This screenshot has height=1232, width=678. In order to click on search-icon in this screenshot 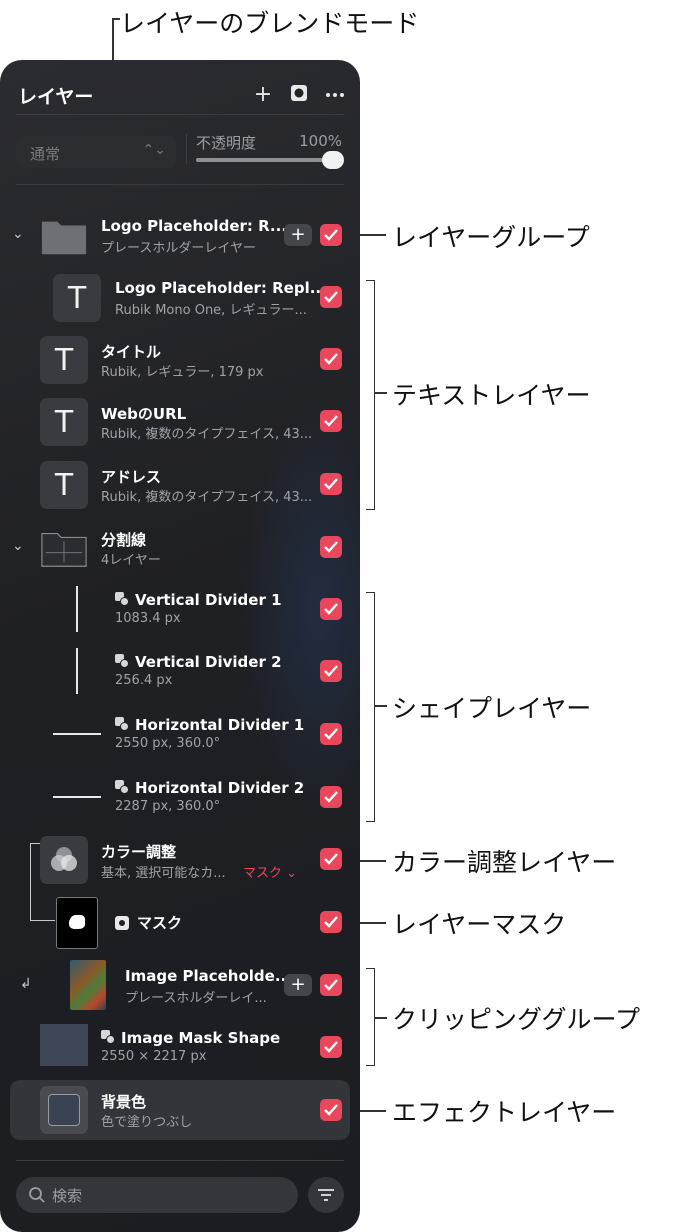, I will do `click(37, 1195)`.